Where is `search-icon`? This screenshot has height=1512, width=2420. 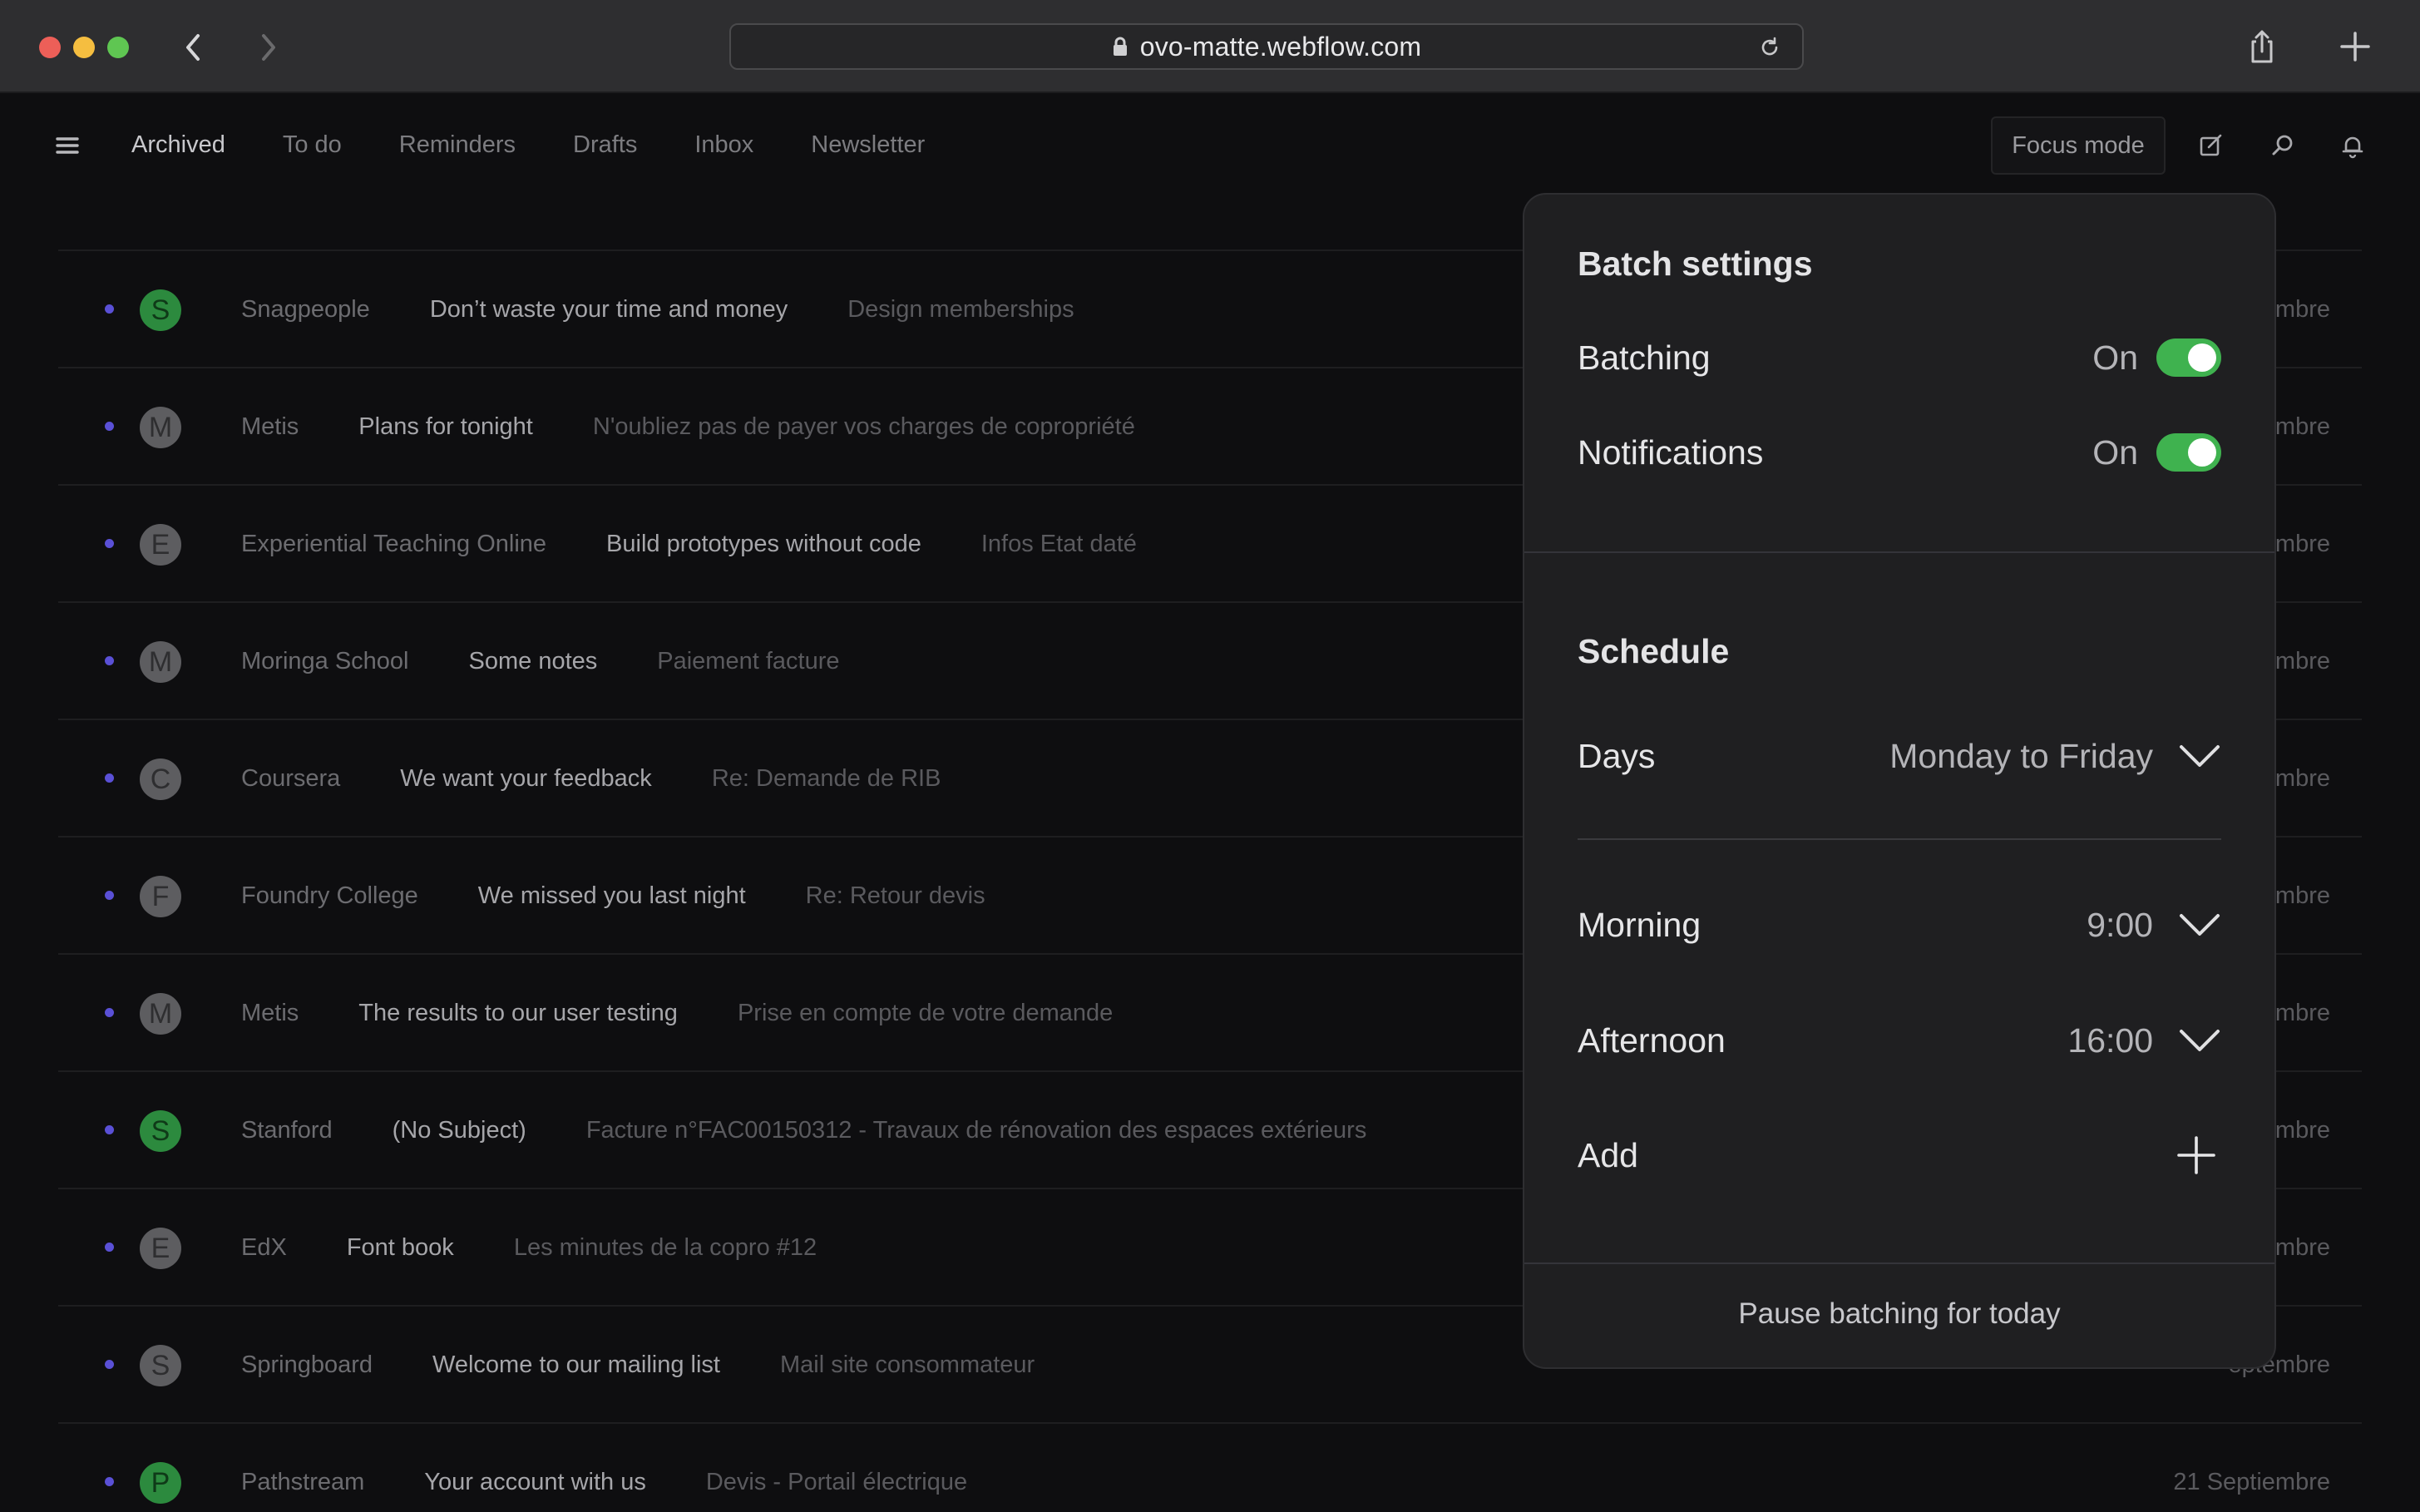 search-icon is located at coordinates (2283, 145).